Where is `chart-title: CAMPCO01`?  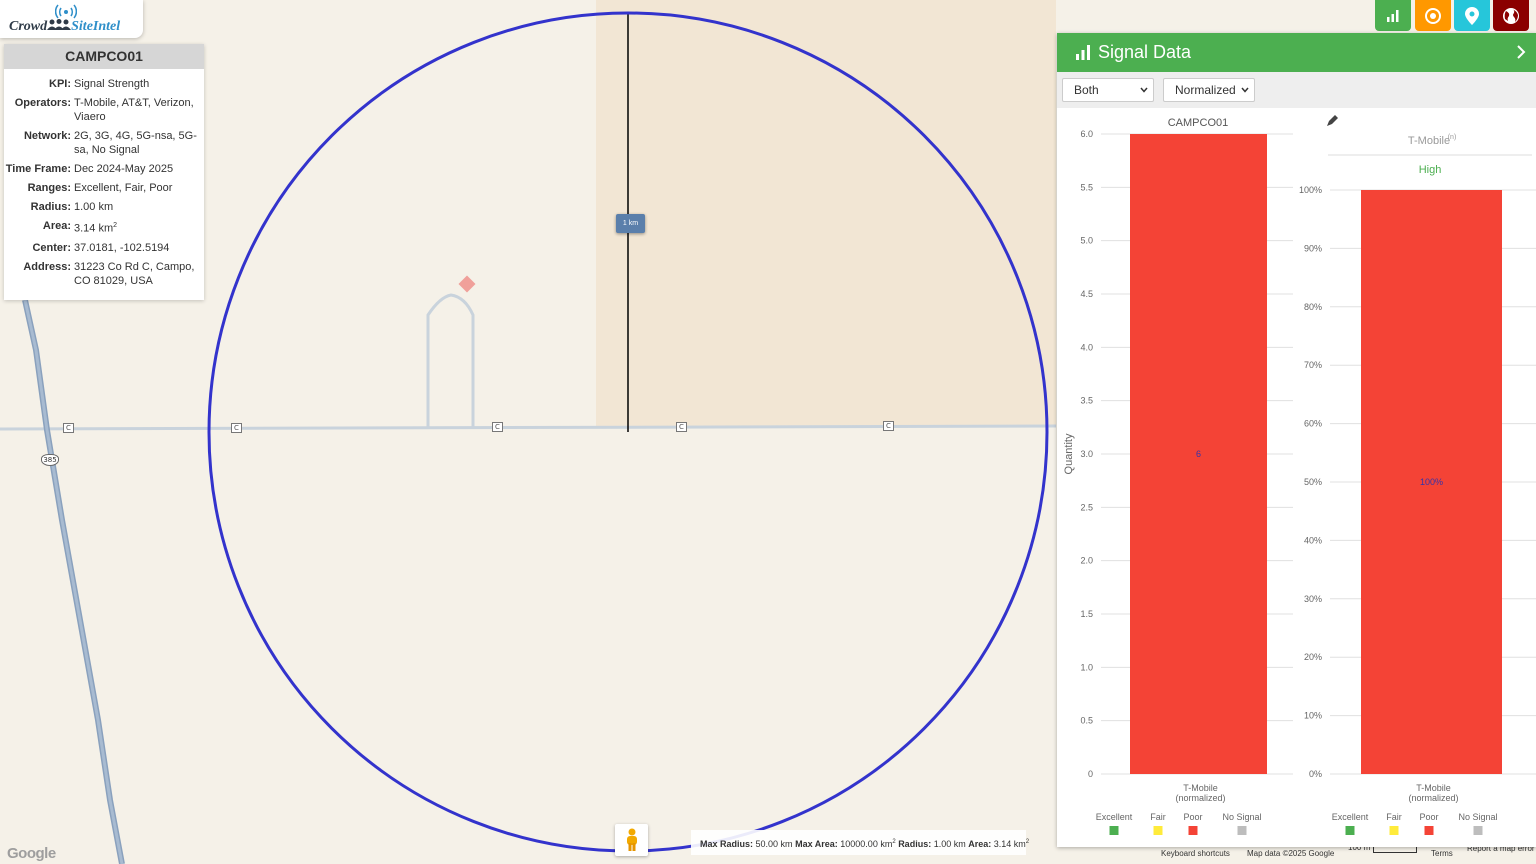 chart-title: CAMPCO01 is located at coordinates (1198, 123).